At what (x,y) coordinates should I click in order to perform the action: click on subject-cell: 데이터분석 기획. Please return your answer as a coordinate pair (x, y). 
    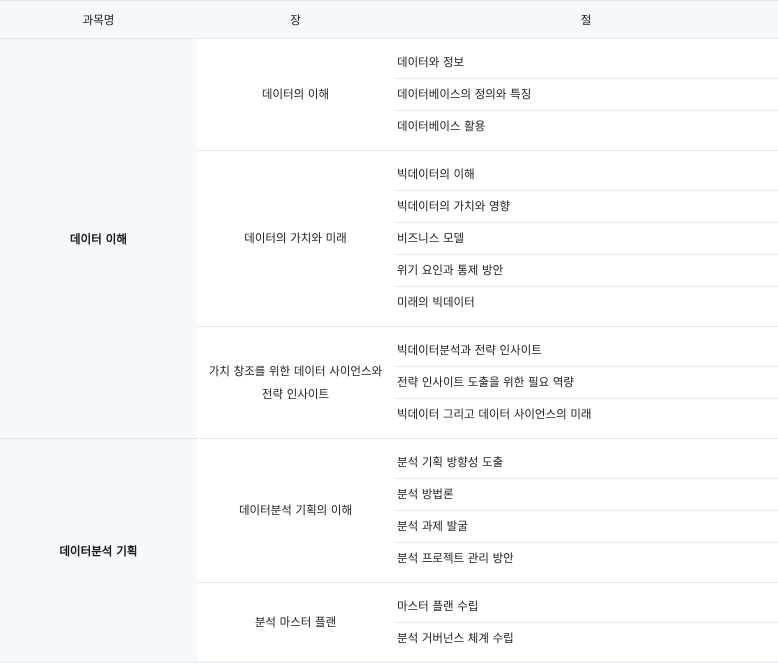
    Looking at the image, I should click on (98, 550).